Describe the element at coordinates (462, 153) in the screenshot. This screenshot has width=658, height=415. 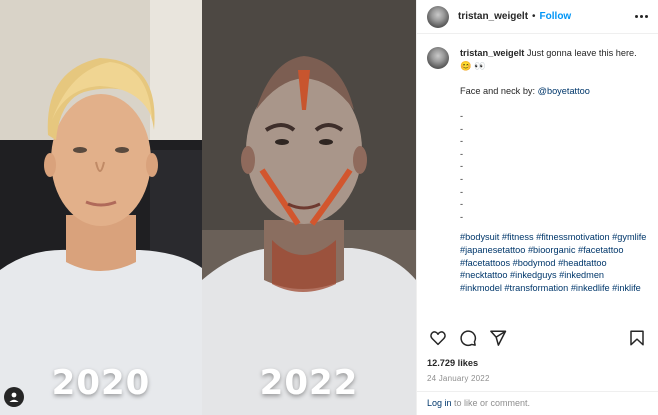
I see `dash-3: -` at that location.